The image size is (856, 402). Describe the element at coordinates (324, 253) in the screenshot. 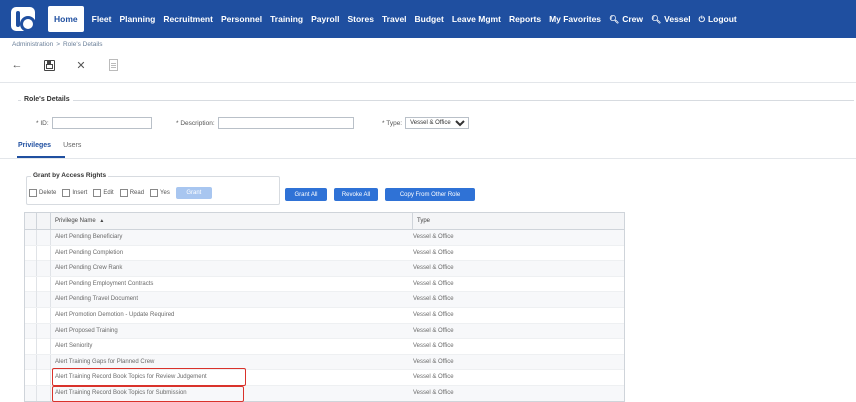

I see `table-row: Alert Pending Completion Vessel & Office` at that location.